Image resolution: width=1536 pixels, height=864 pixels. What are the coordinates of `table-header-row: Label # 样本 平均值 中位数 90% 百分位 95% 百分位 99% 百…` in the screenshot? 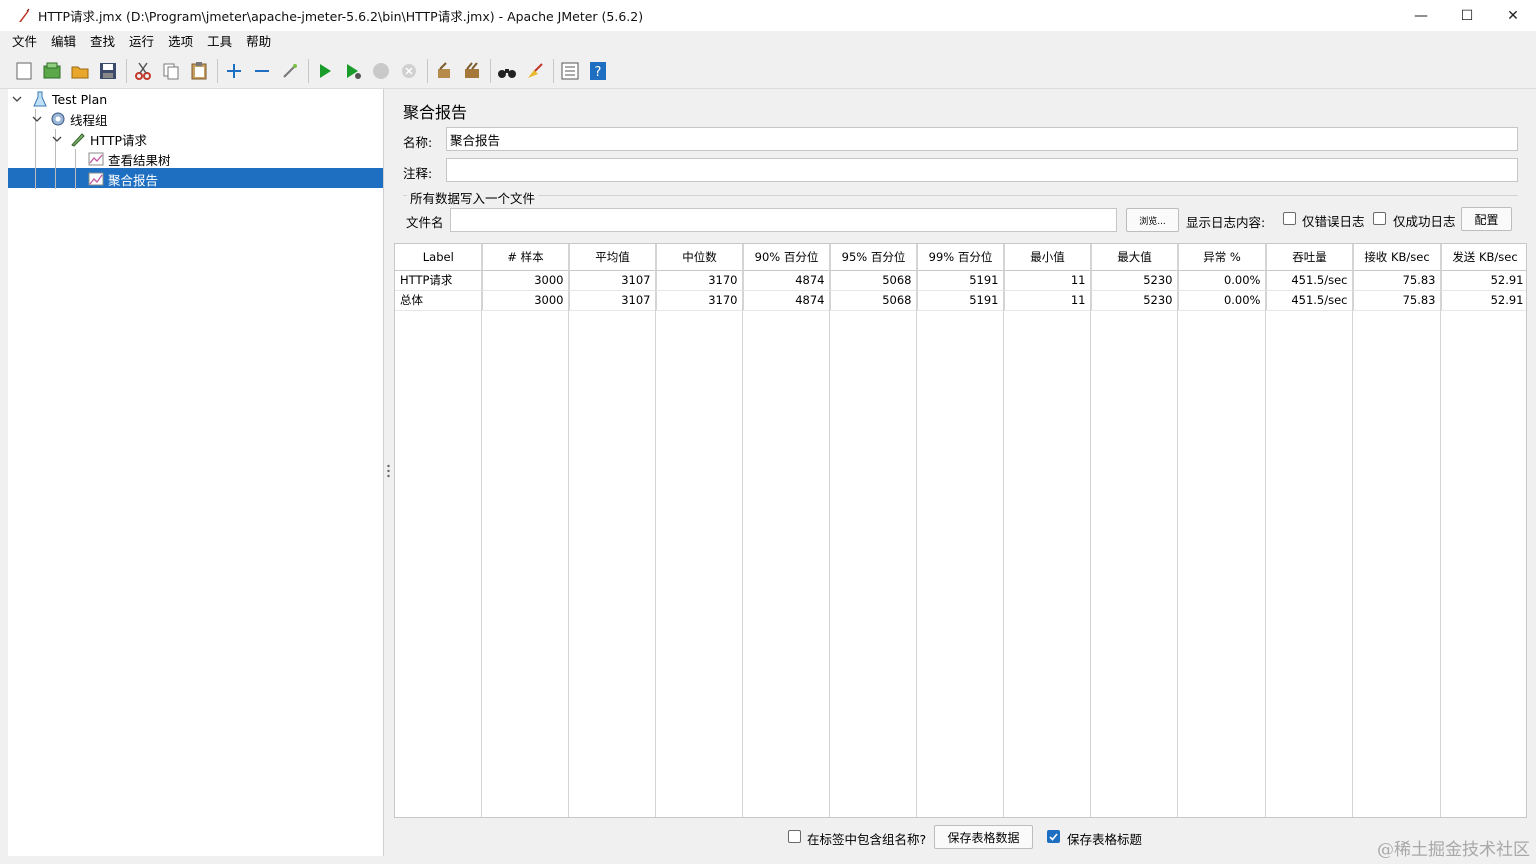 It's located at (960, 257).